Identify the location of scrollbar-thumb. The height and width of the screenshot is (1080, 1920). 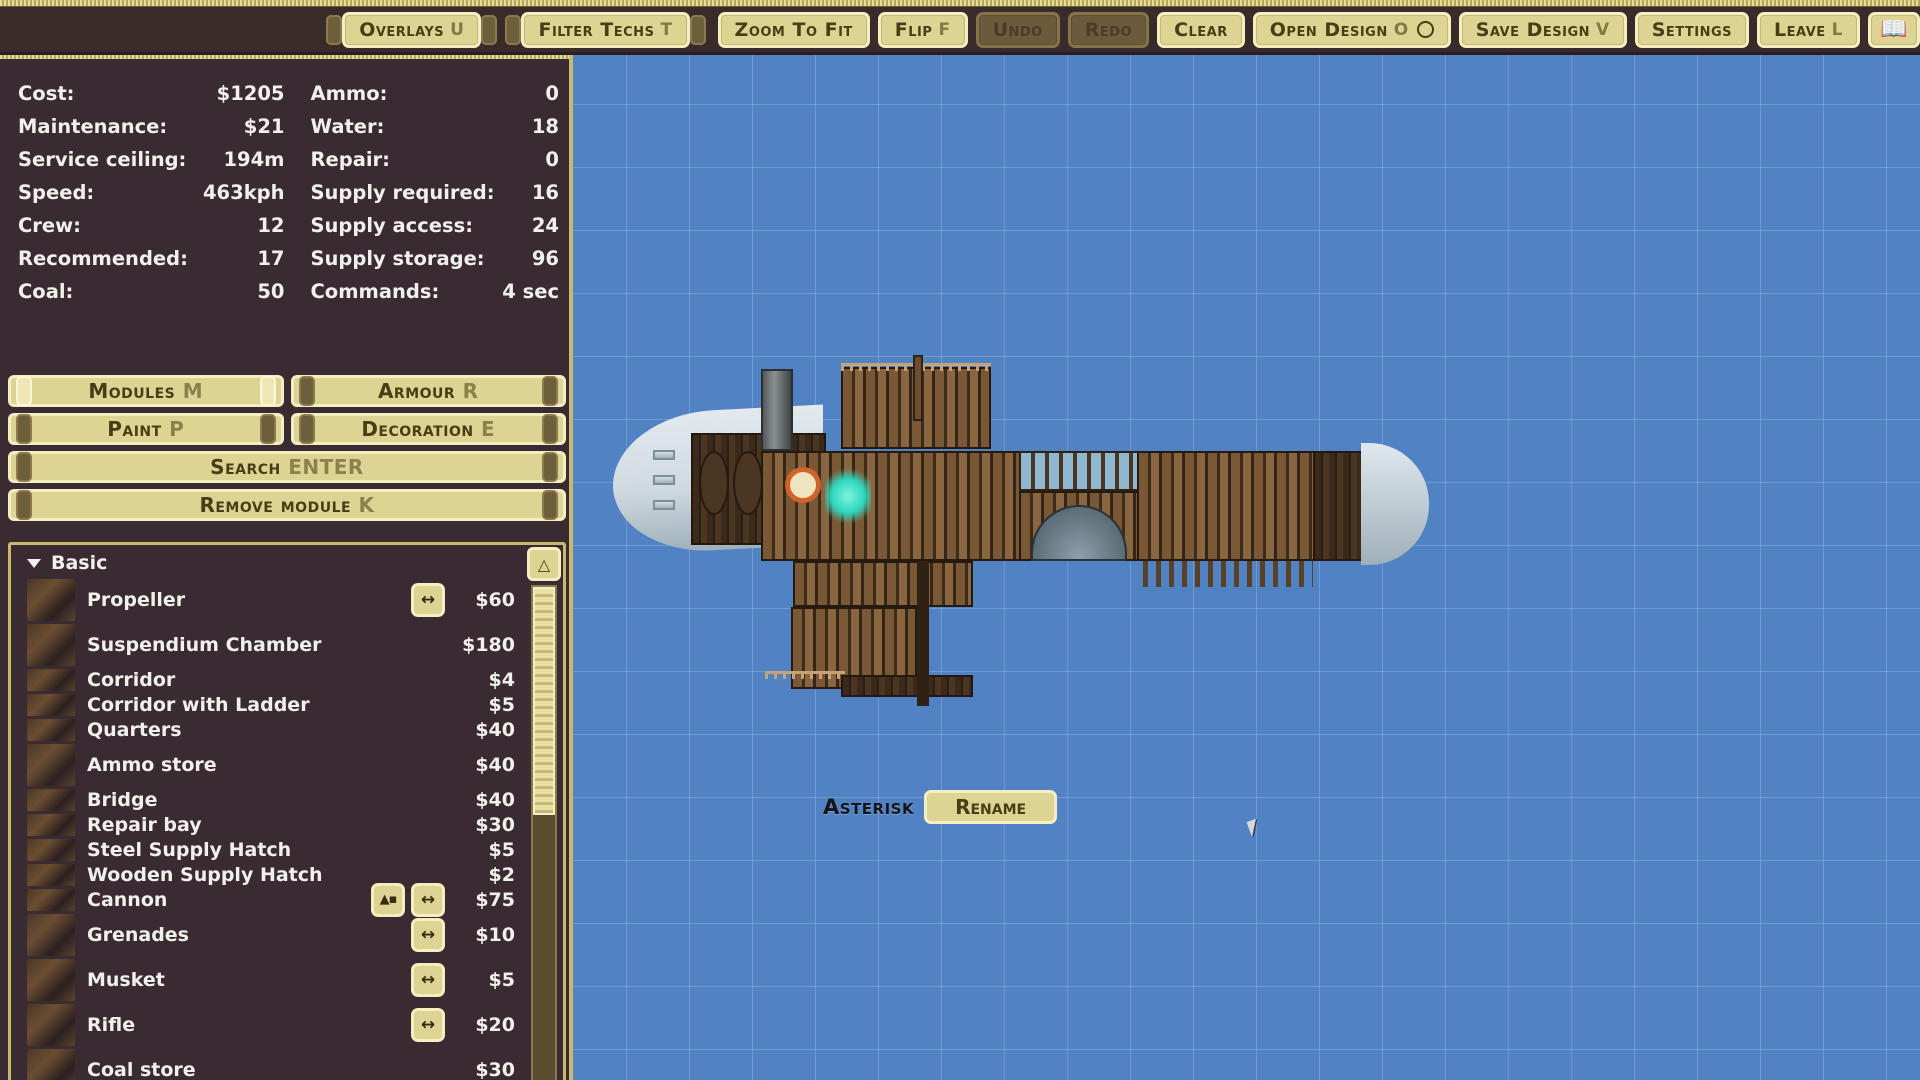
(544, 701).